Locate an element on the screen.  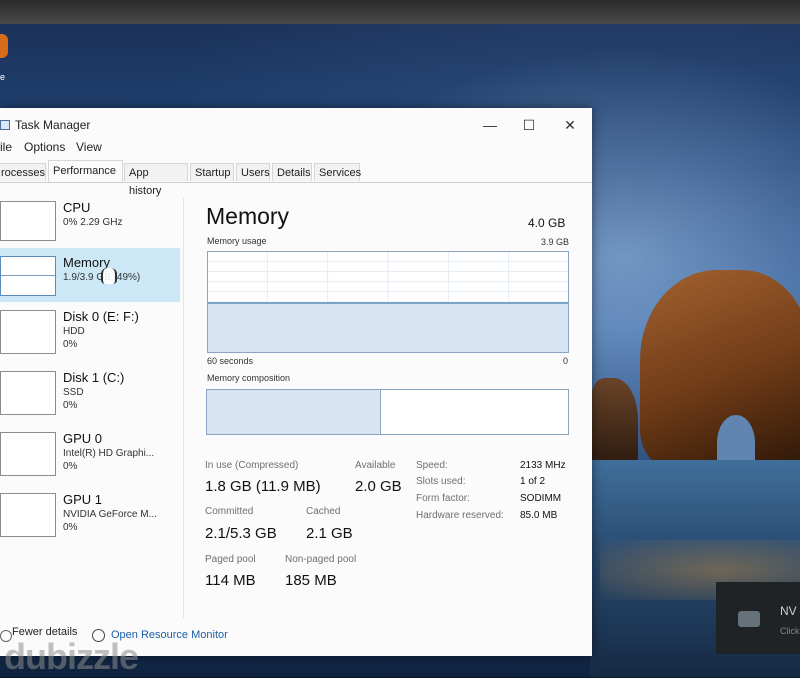
sidebar-item-type: SSD is located at coordinates (73, 392).